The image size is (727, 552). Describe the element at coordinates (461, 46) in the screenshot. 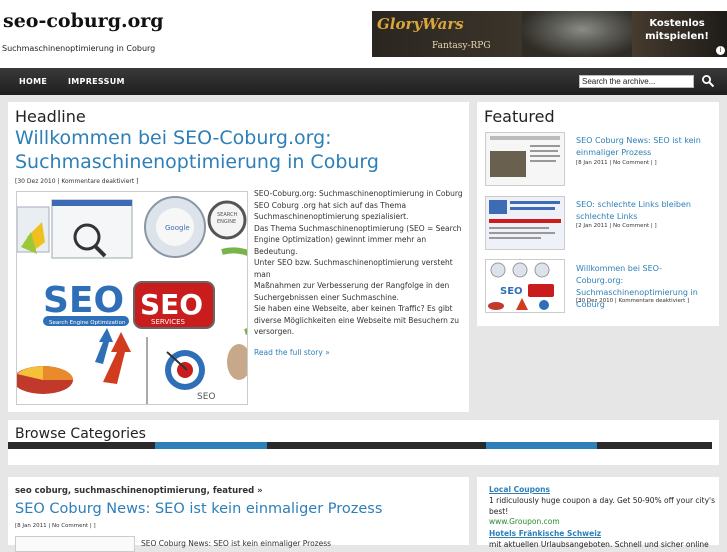

I see `banner-subtitle: Fantasy-RPG` at that location.